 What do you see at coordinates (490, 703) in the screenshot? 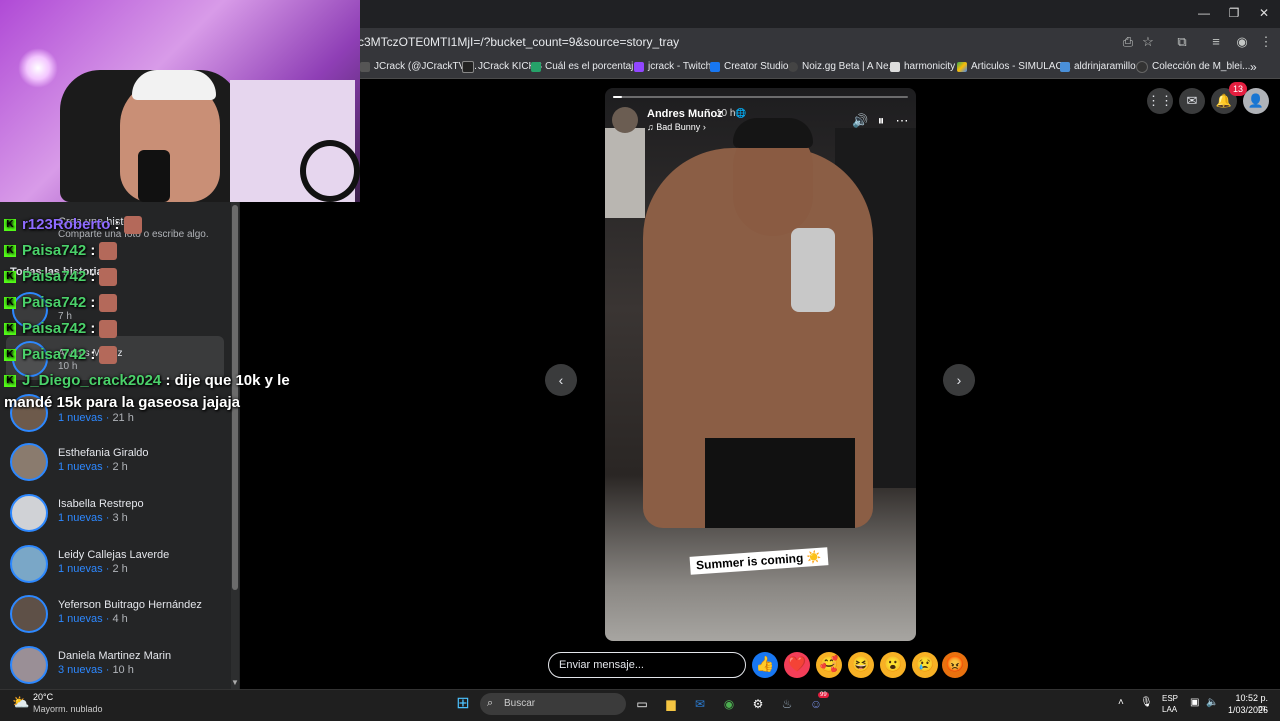
I see `search-icon: ⌕` at bounding box center [490, 703].